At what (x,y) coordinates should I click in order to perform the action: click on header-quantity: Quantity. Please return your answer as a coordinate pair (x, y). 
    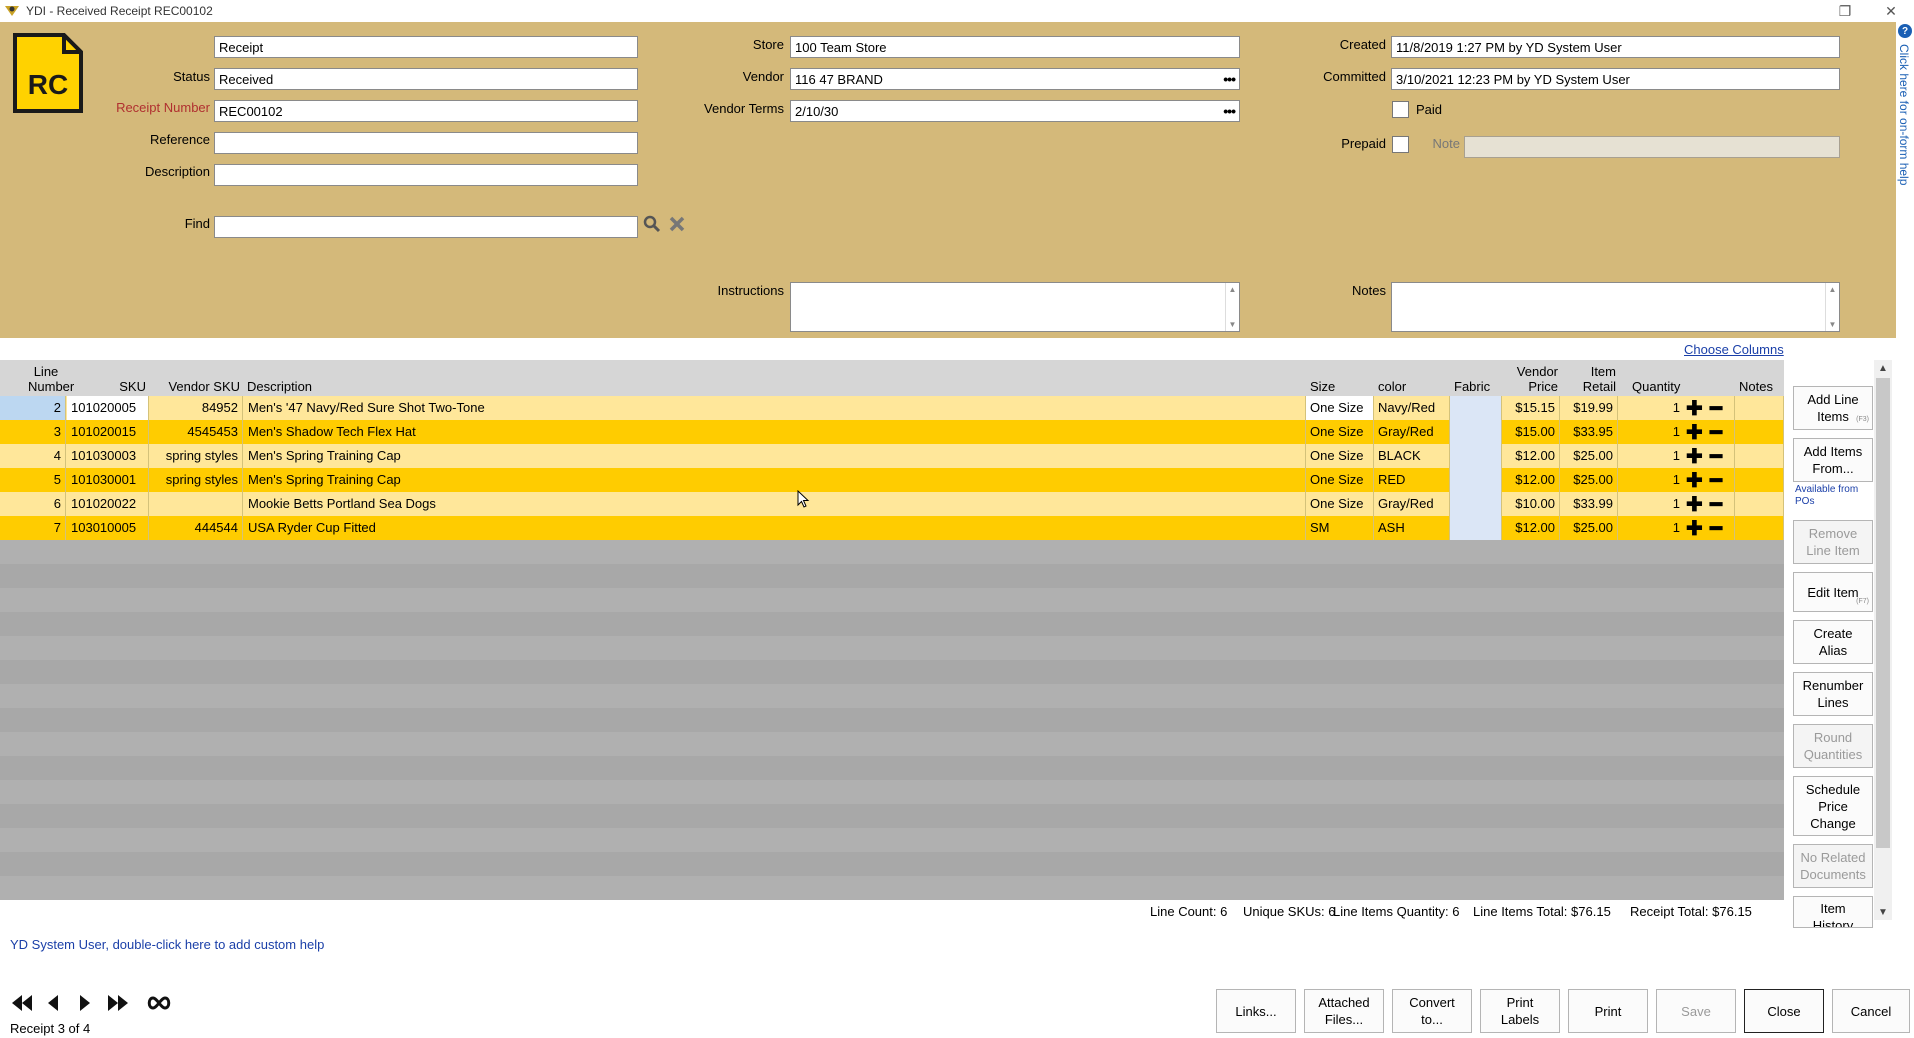
    Looking at the image, I should click on (1656, 386).